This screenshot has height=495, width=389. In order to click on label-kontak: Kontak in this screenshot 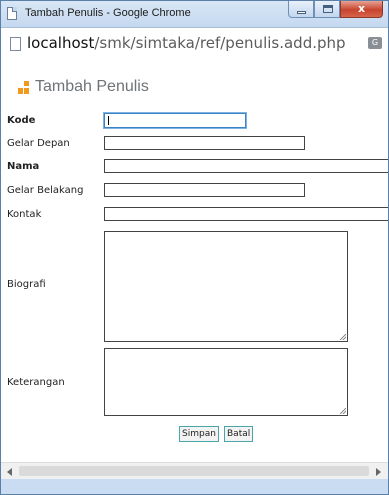, I will do `click(24, 214)`.